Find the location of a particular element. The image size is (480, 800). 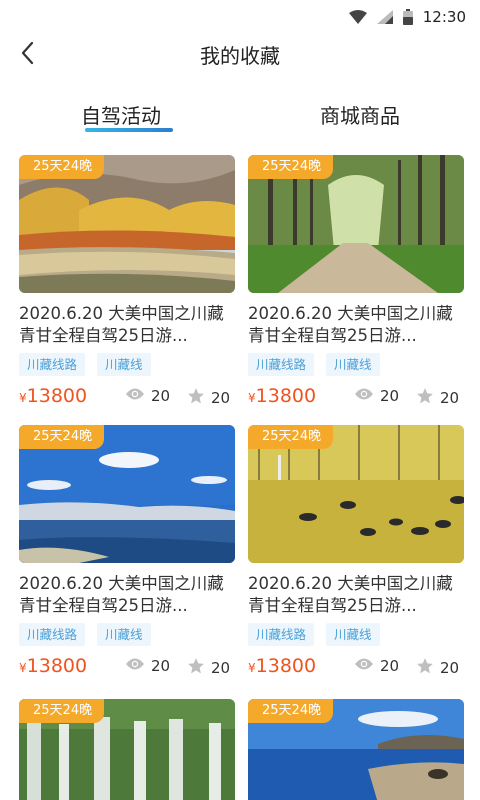

page-title: 我的收藏 is located at coordinates (240, 56).